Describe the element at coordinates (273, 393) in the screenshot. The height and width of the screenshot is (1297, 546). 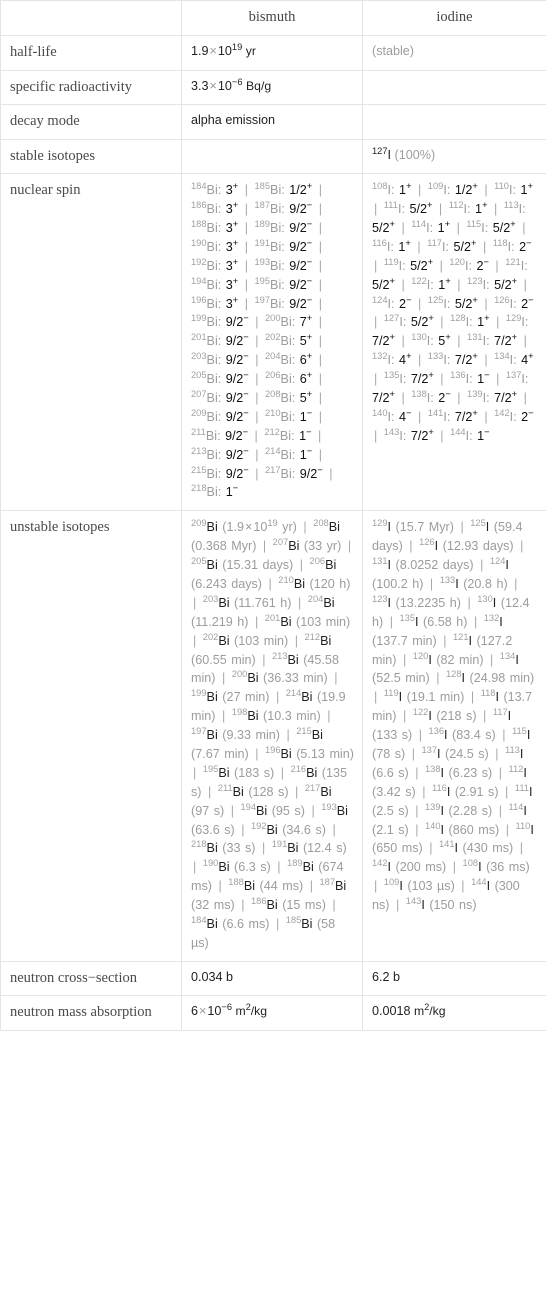
I see `isotope-mass-number: 208` at that location.